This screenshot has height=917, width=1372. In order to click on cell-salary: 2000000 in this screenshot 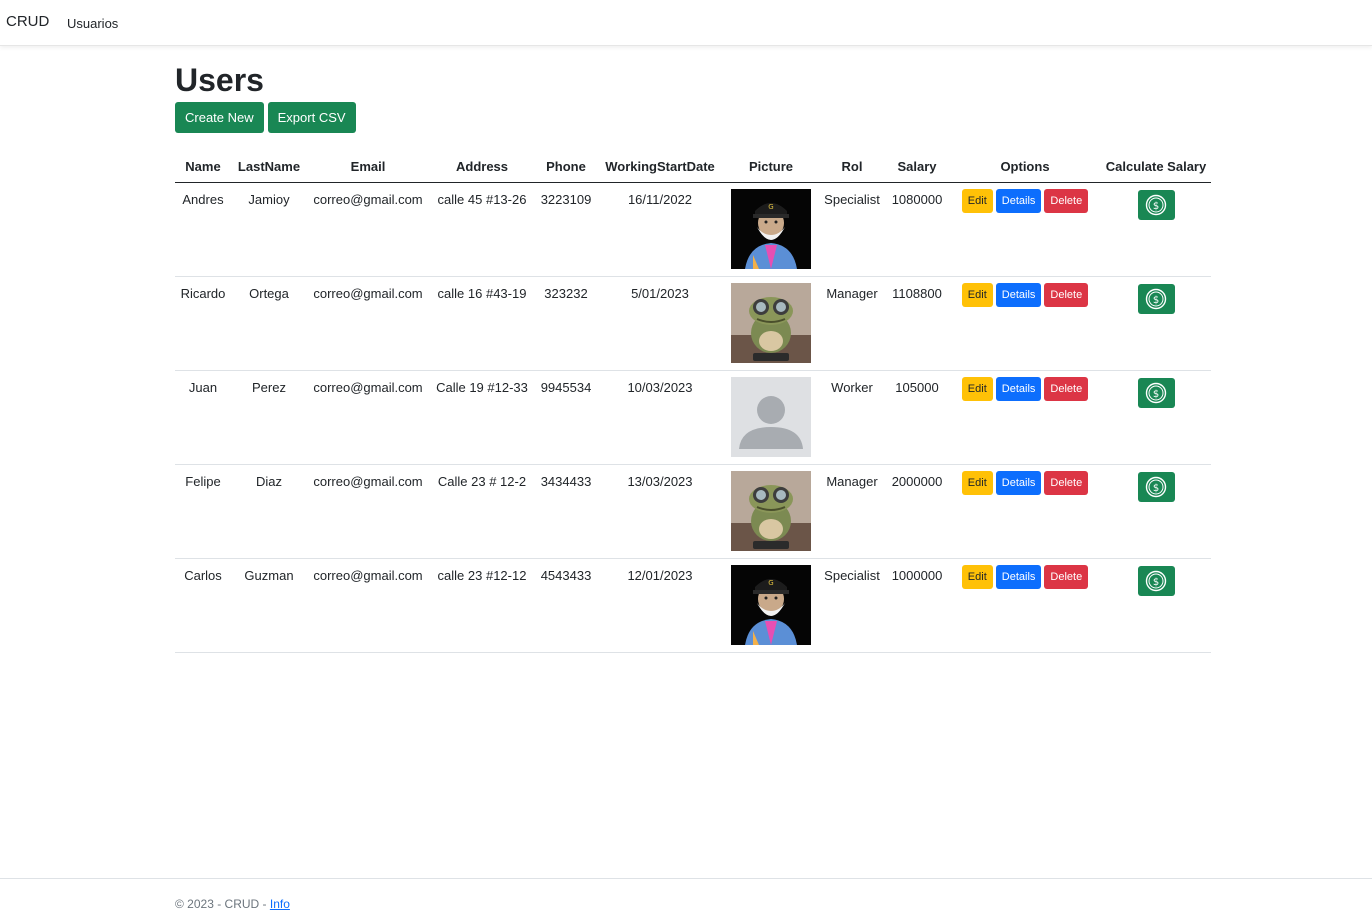, I will do `click(917, 511)`.